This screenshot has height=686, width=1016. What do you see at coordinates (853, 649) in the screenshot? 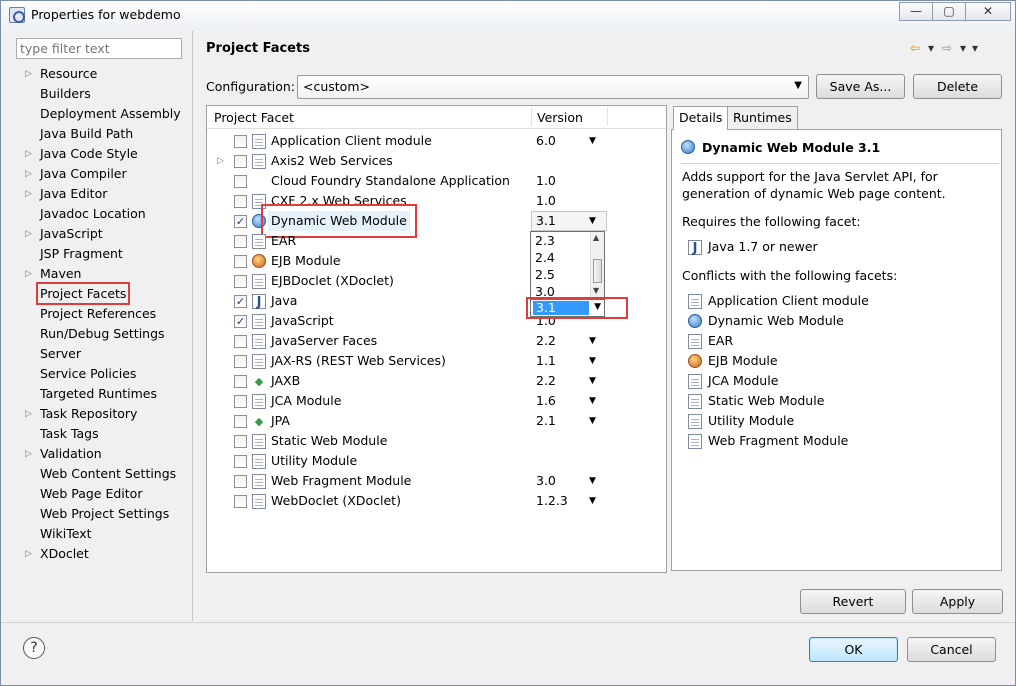
I see `ok-button: OK` at bounding box center [853, 649].